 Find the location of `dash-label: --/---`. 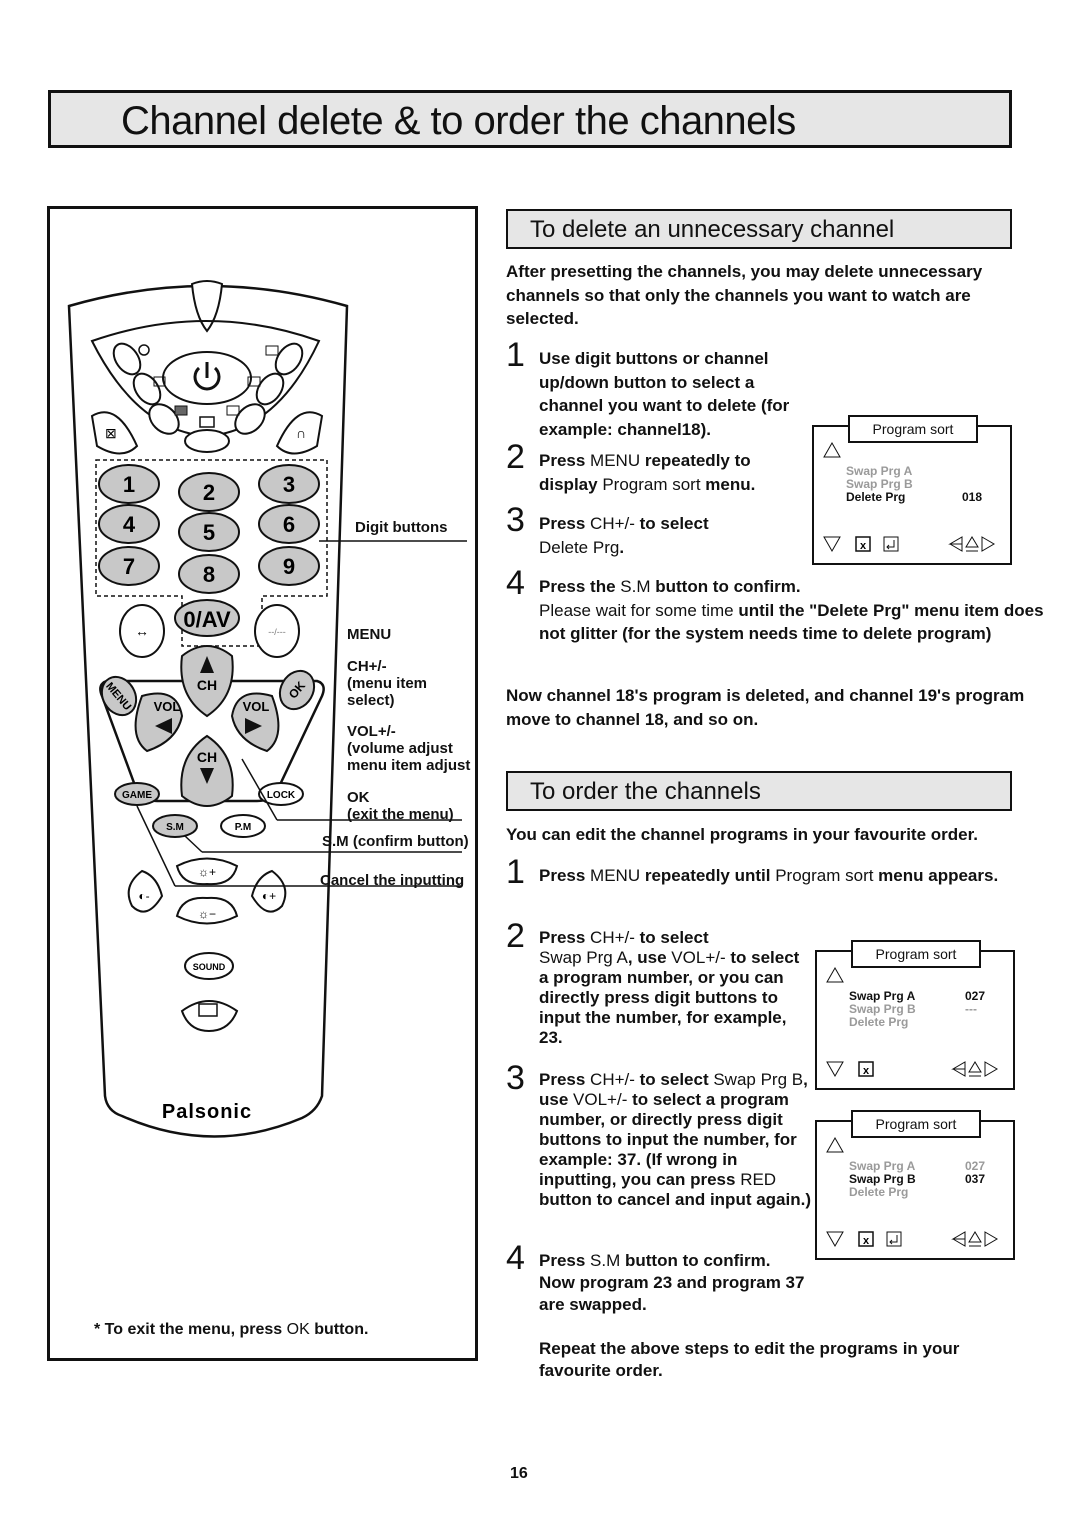

dash-label: --/--- is located at coordinates (277, 632).